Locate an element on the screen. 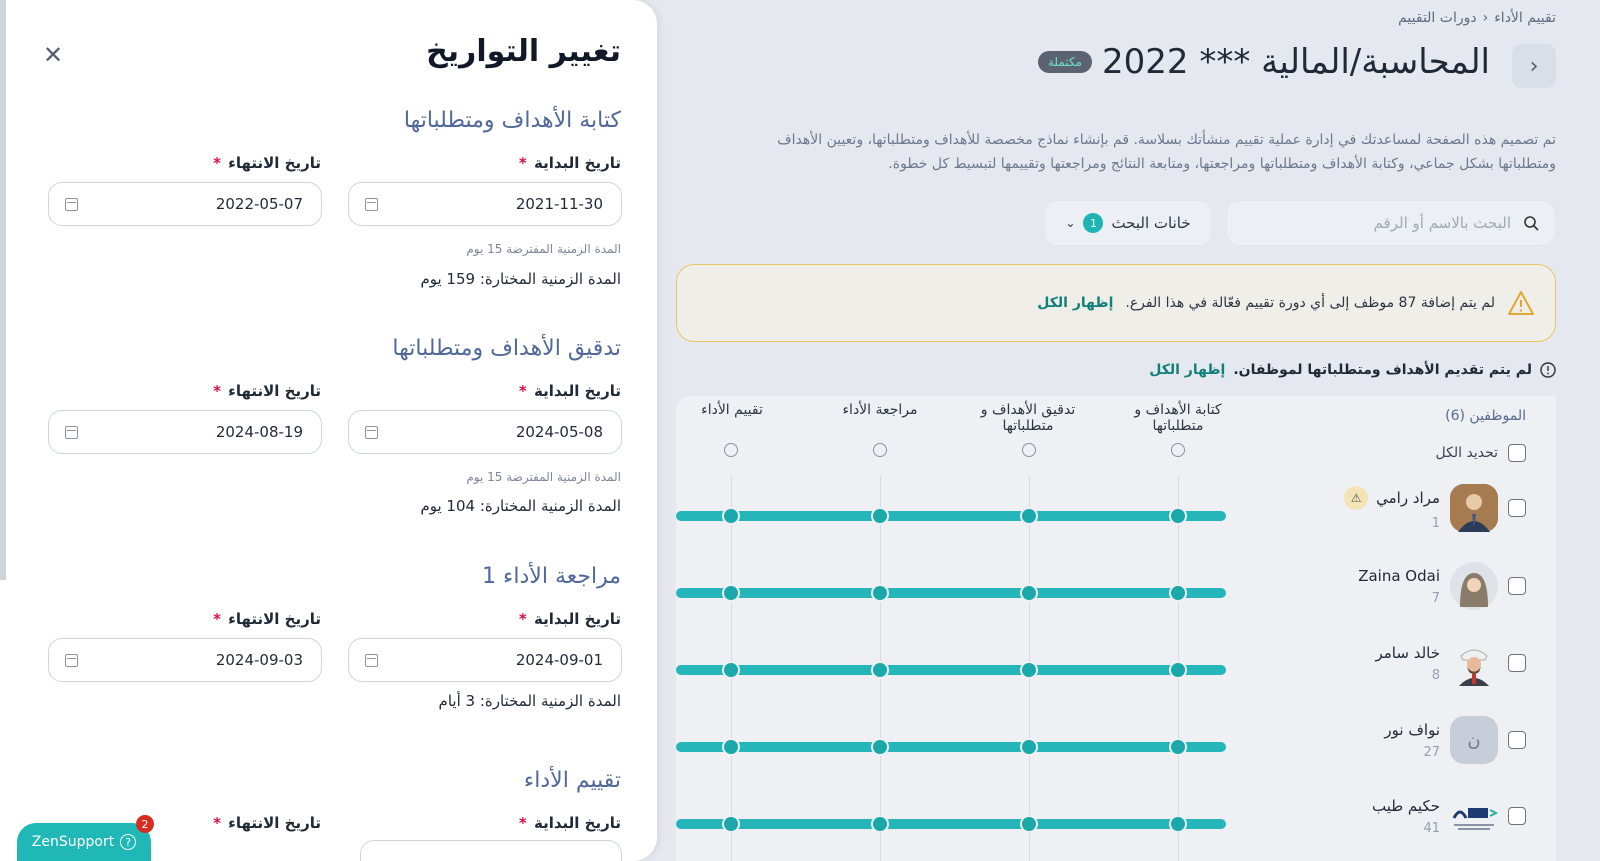 The image size is (1600, 861). info-icon is located at coordinates (1548, 370).